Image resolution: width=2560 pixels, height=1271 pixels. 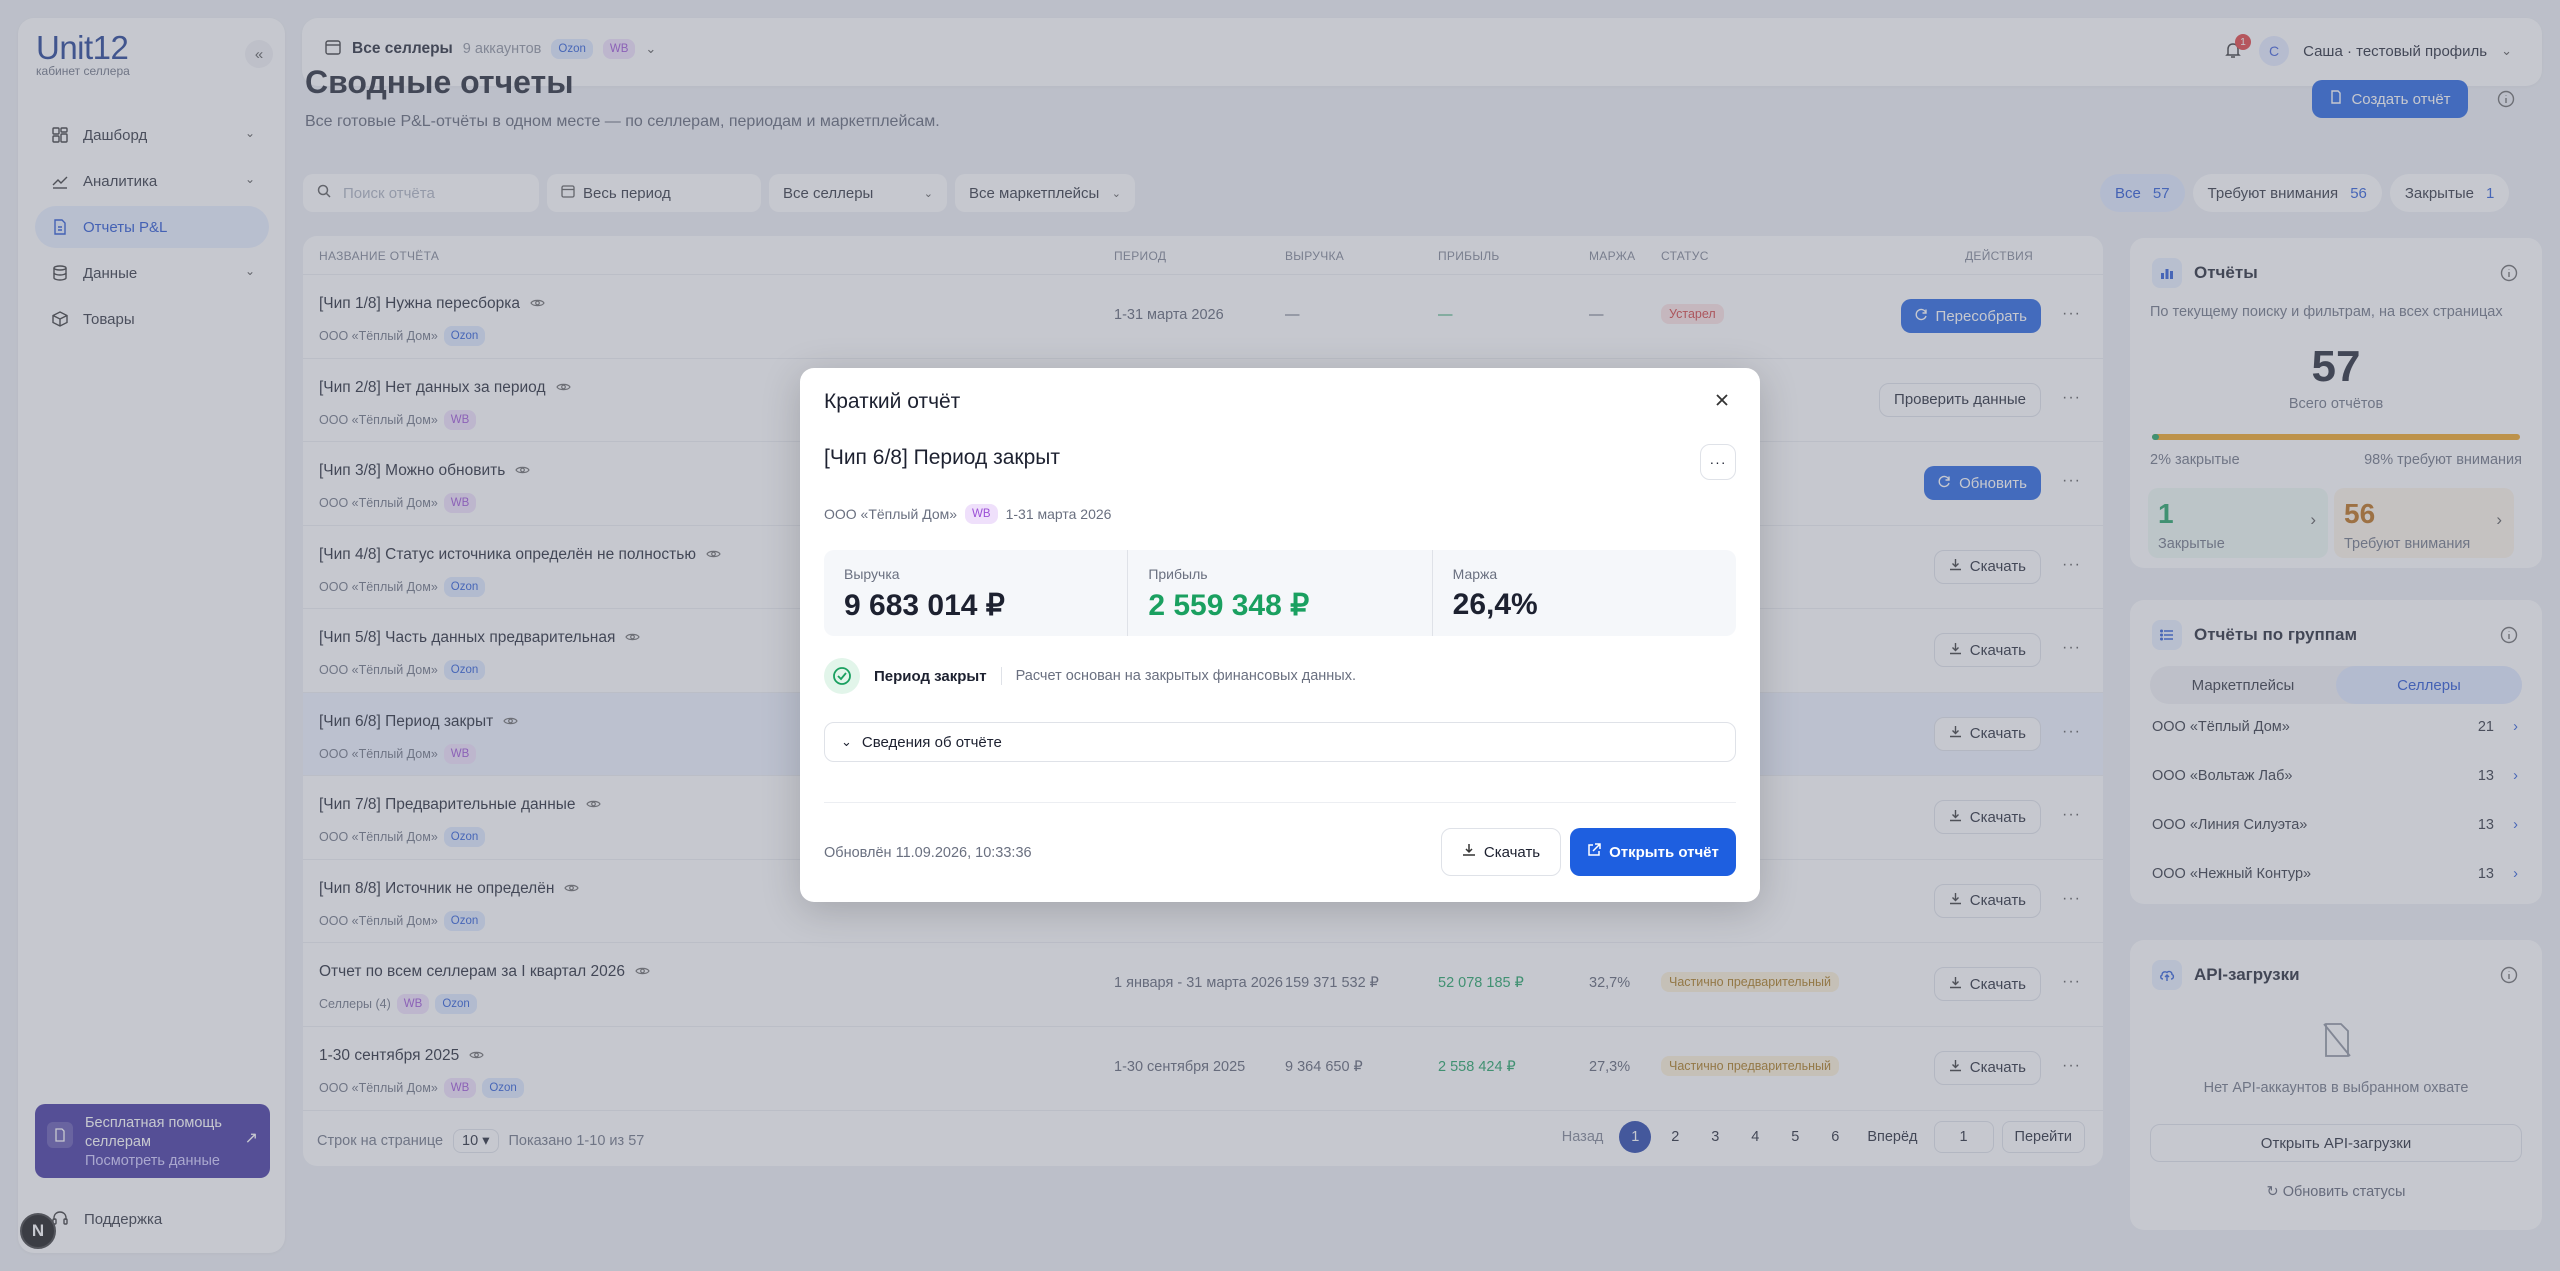 I want to click on check-circle-icon, so click(x=842, y=676).